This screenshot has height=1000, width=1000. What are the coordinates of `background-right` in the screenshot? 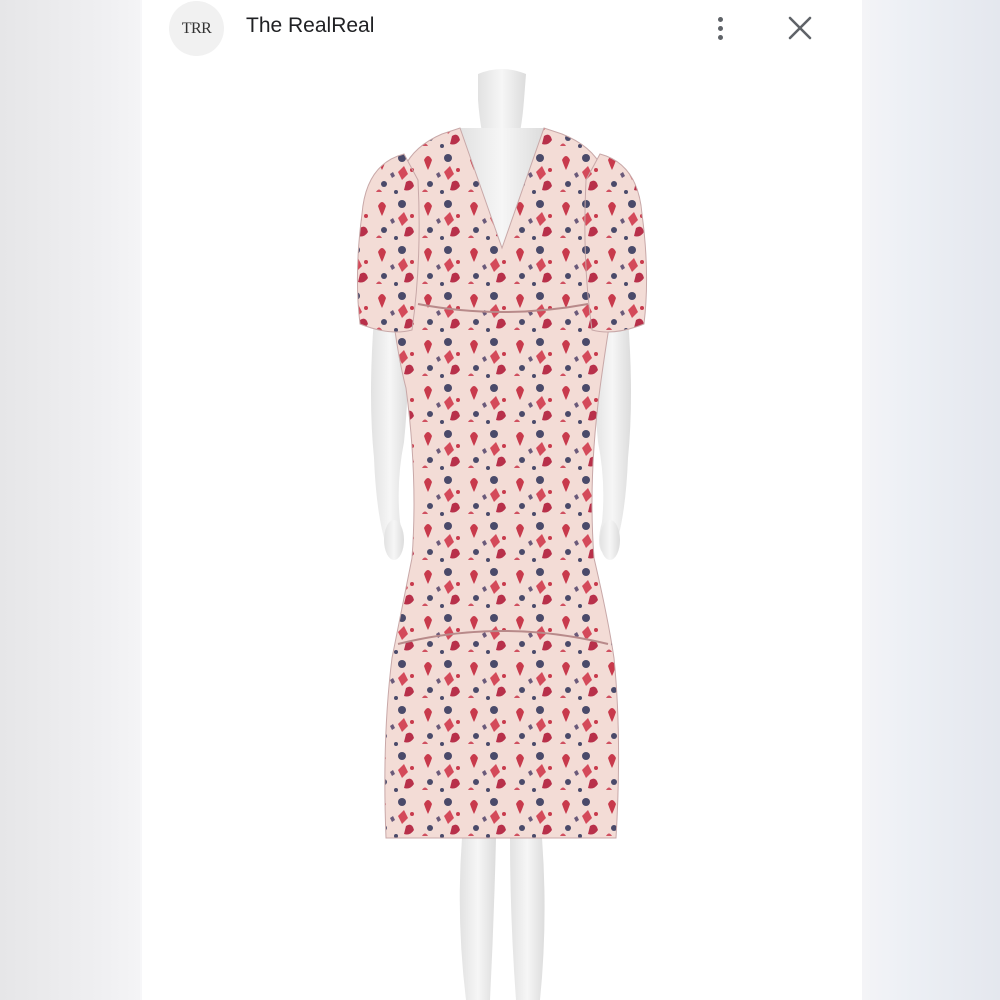 It's located at (931, 500).